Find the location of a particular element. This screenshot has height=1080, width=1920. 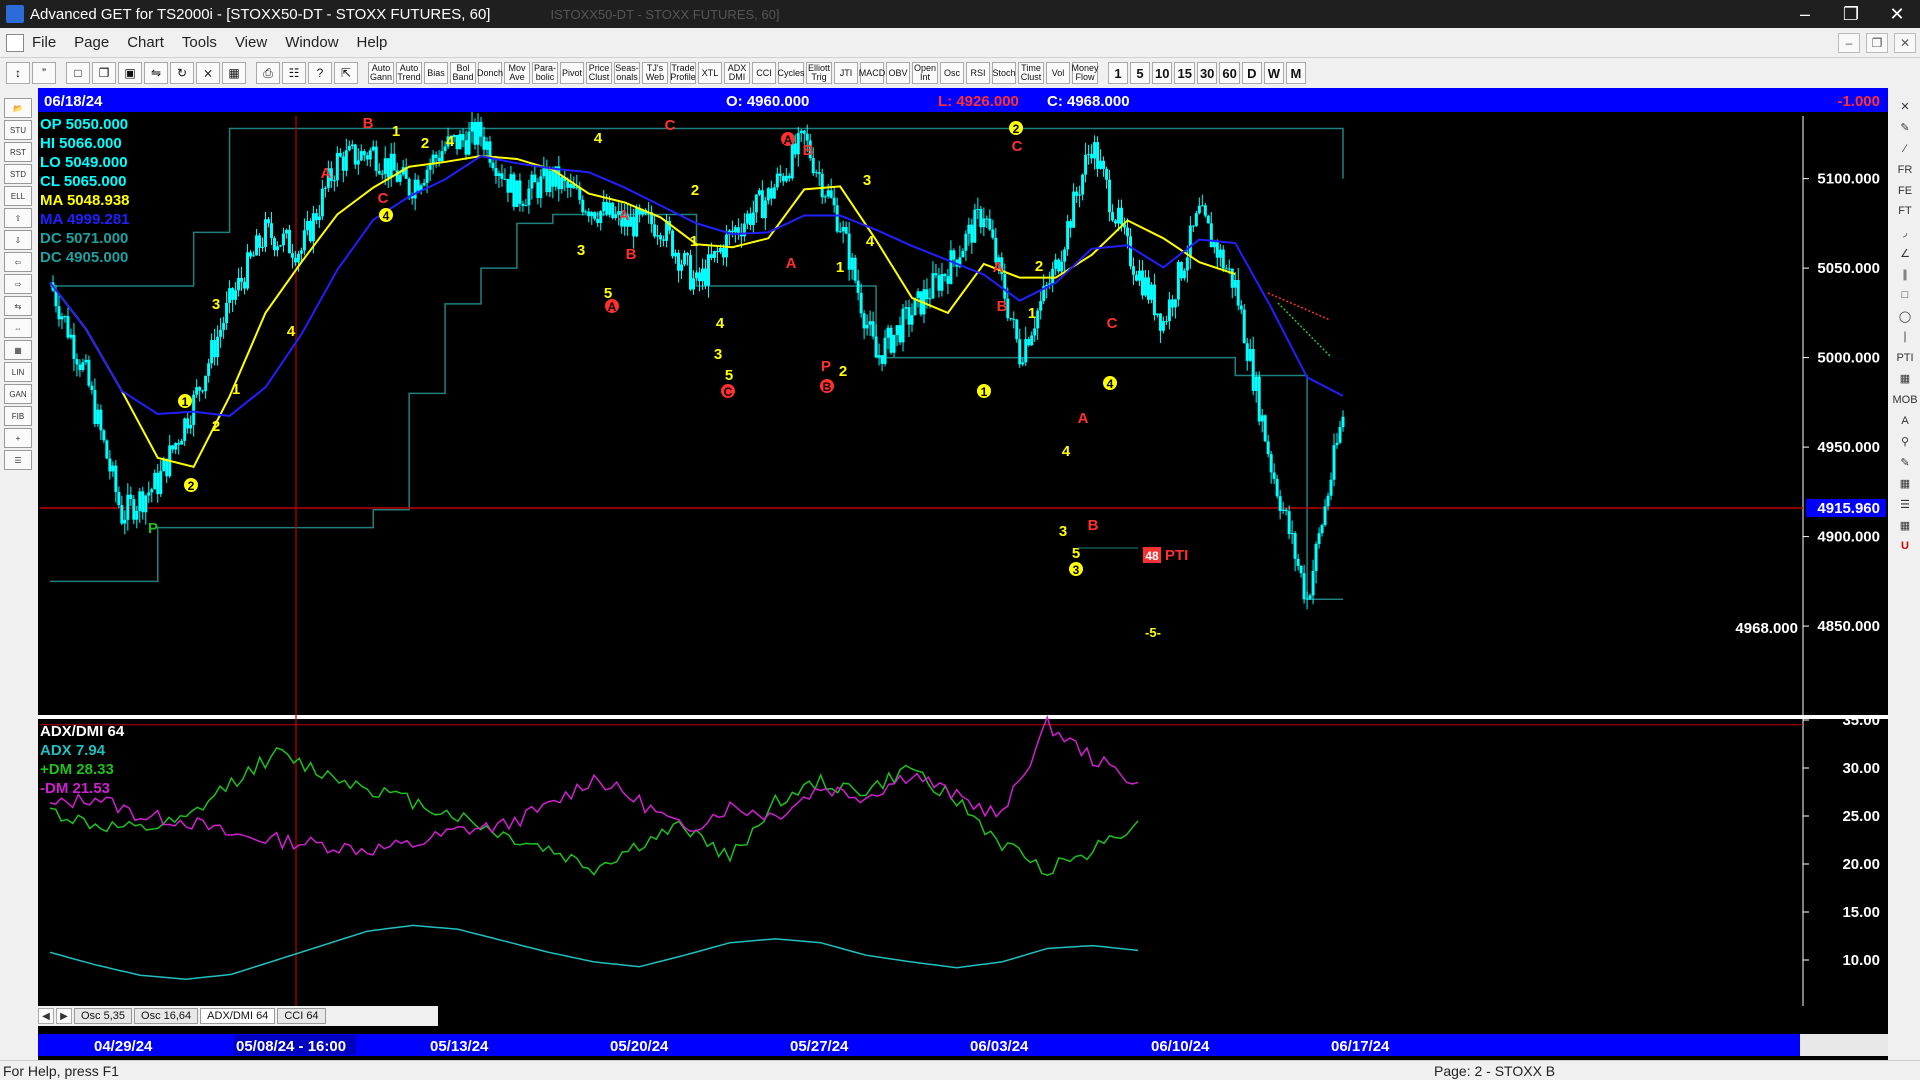

arc-icon: ◞ is located at coordinates (1905, 232).